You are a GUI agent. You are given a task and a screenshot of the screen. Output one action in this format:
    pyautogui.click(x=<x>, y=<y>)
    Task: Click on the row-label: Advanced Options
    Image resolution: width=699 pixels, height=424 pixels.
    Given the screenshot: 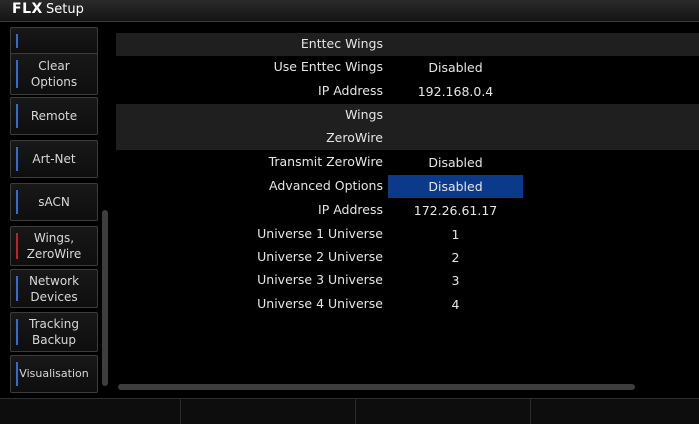 What is the action you would take?
    pyautogui.click(x=326, y=185)
    